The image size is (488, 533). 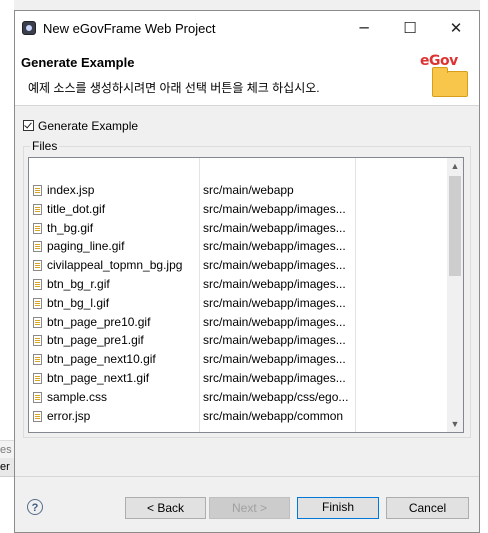 I want to click on scroll-down-icon: ▼, so click(x=455, y=424).